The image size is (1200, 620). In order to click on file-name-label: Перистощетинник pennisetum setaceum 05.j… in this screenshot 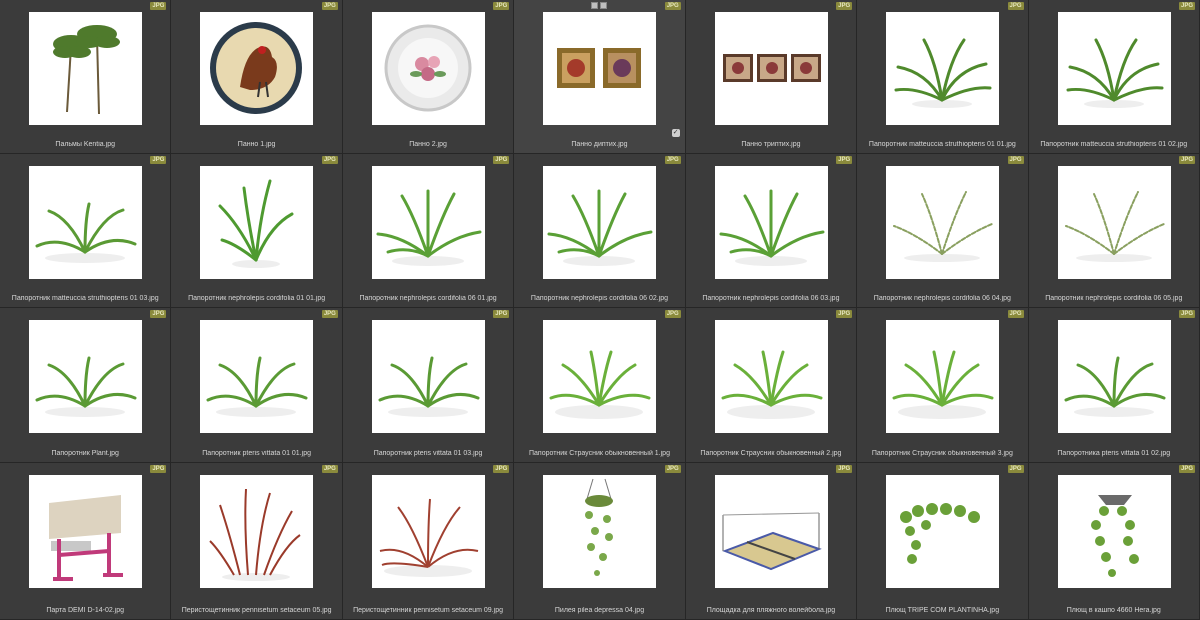, I will do `click(256, 610)`.